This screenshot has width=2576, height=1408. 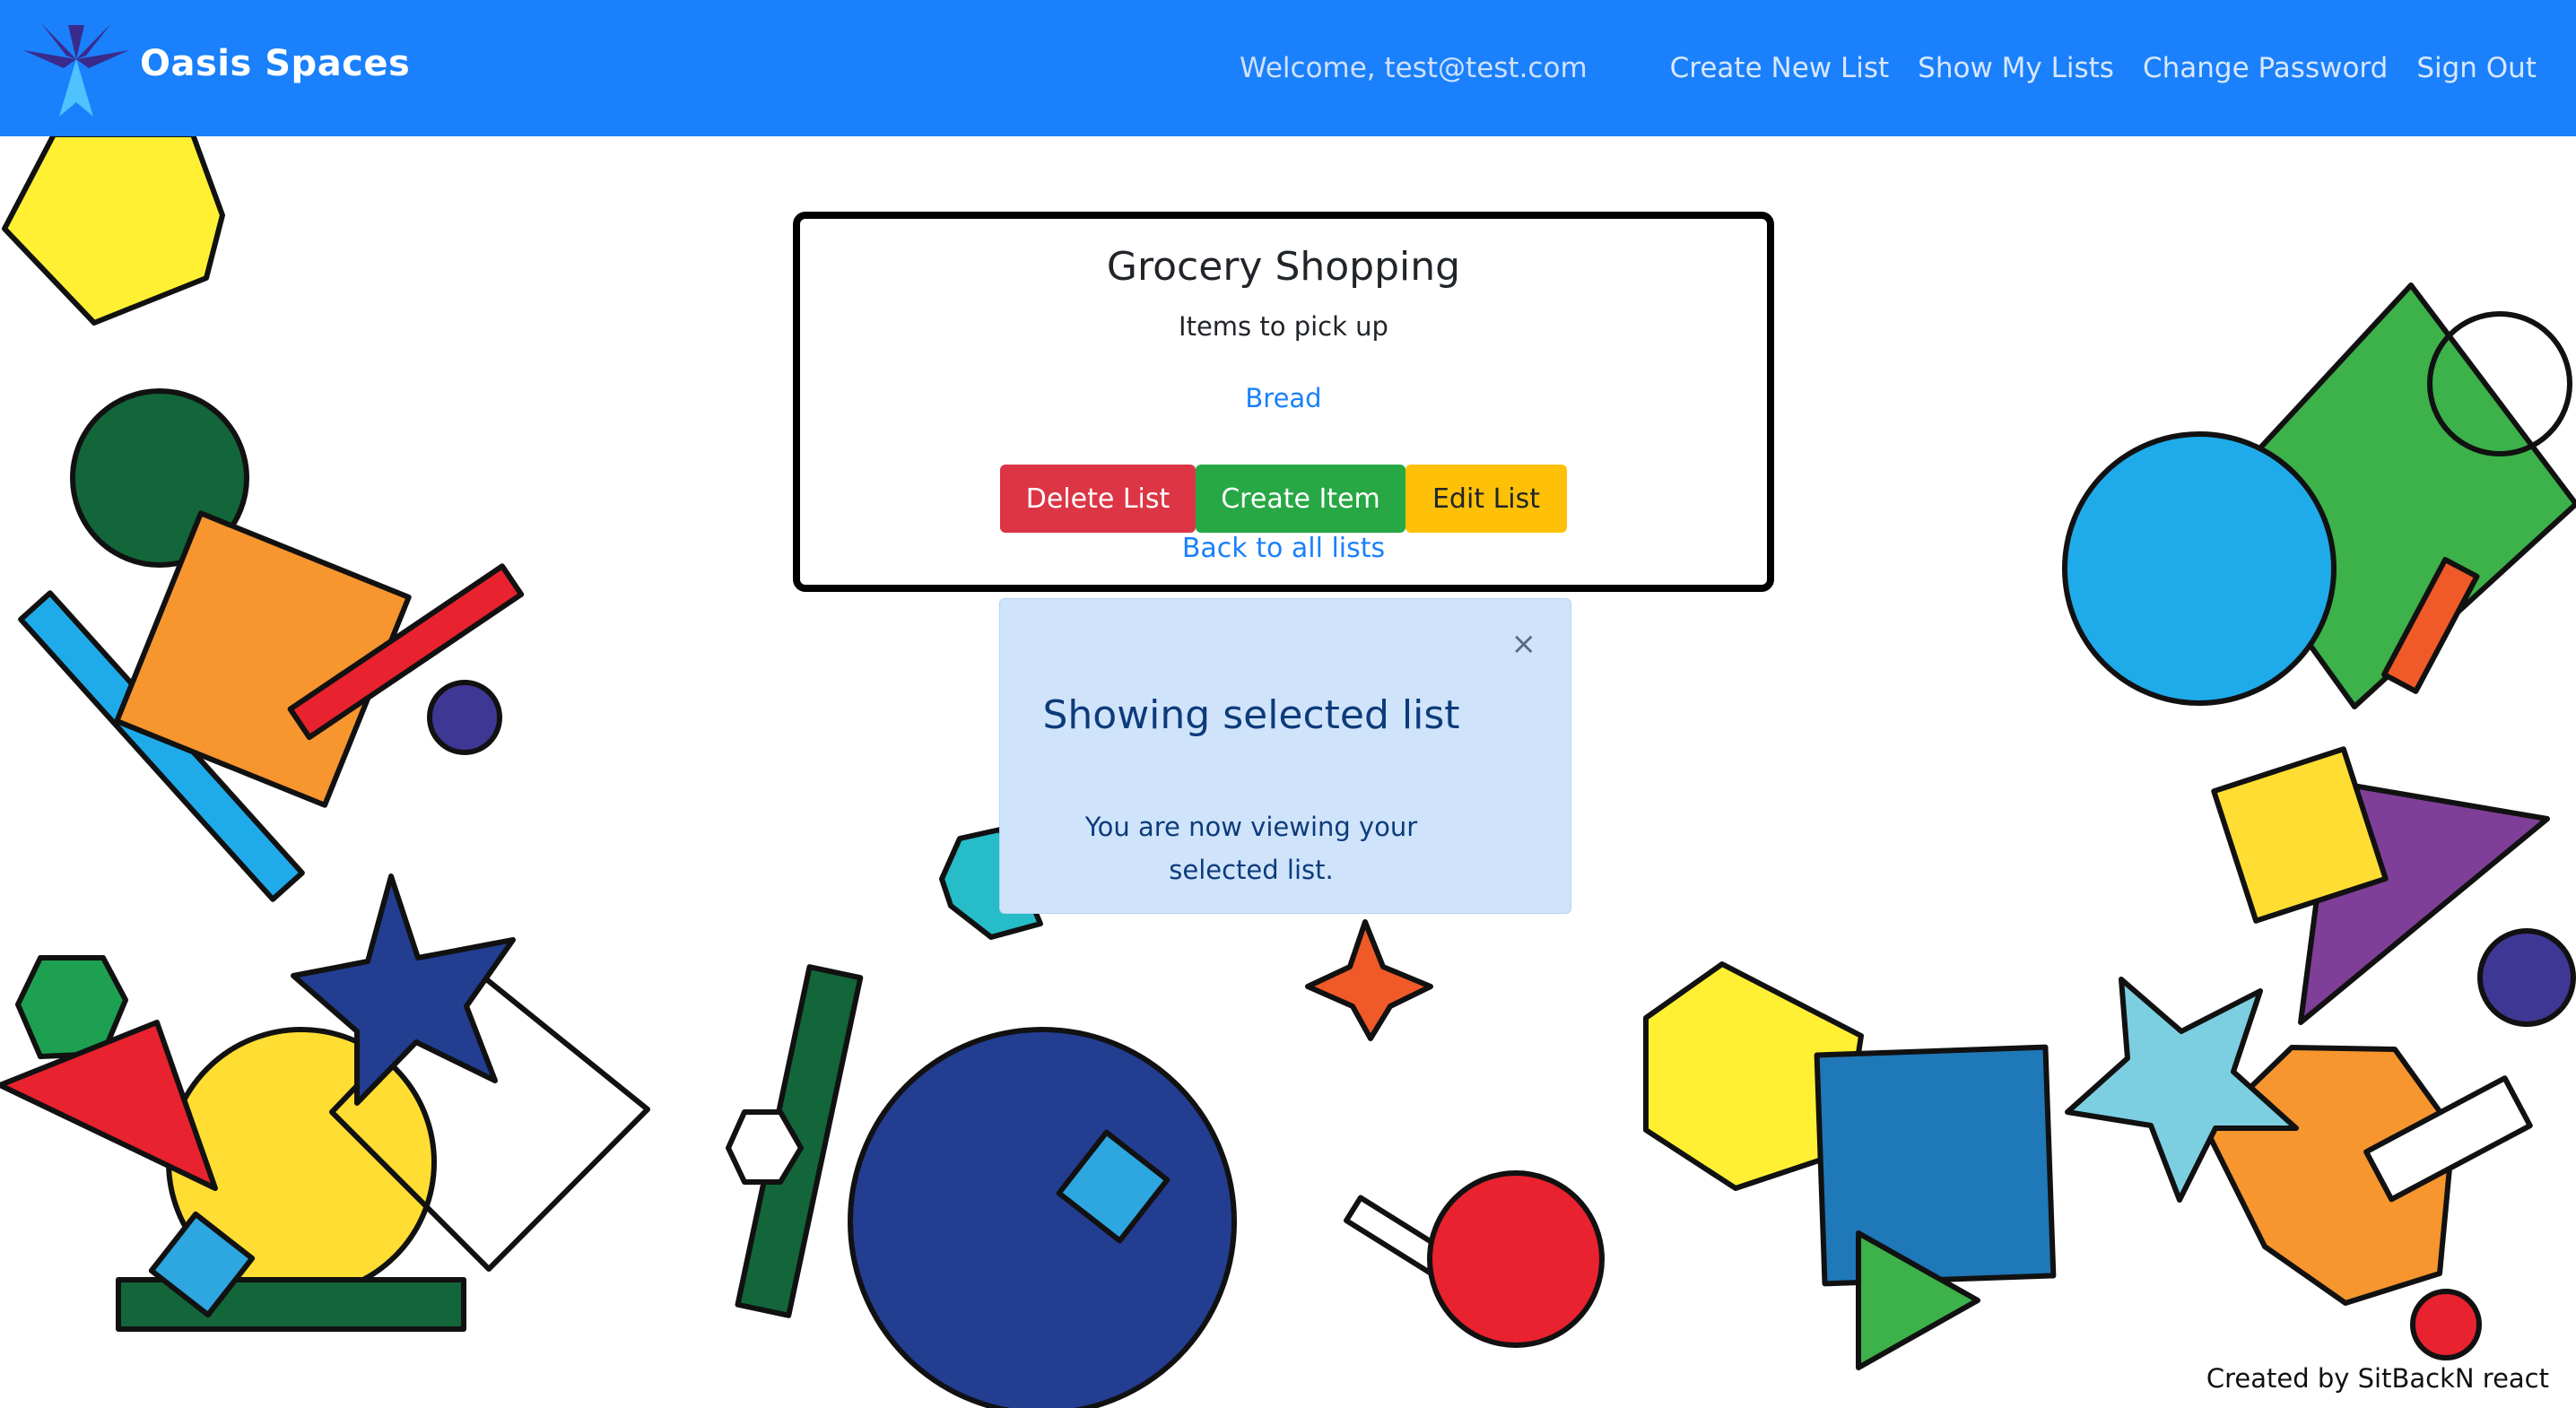 What do you see at coordinates (2265, 68) in the screenshot?
I see `nav-change-password: Change Password` at bounding box center [2265, 68].